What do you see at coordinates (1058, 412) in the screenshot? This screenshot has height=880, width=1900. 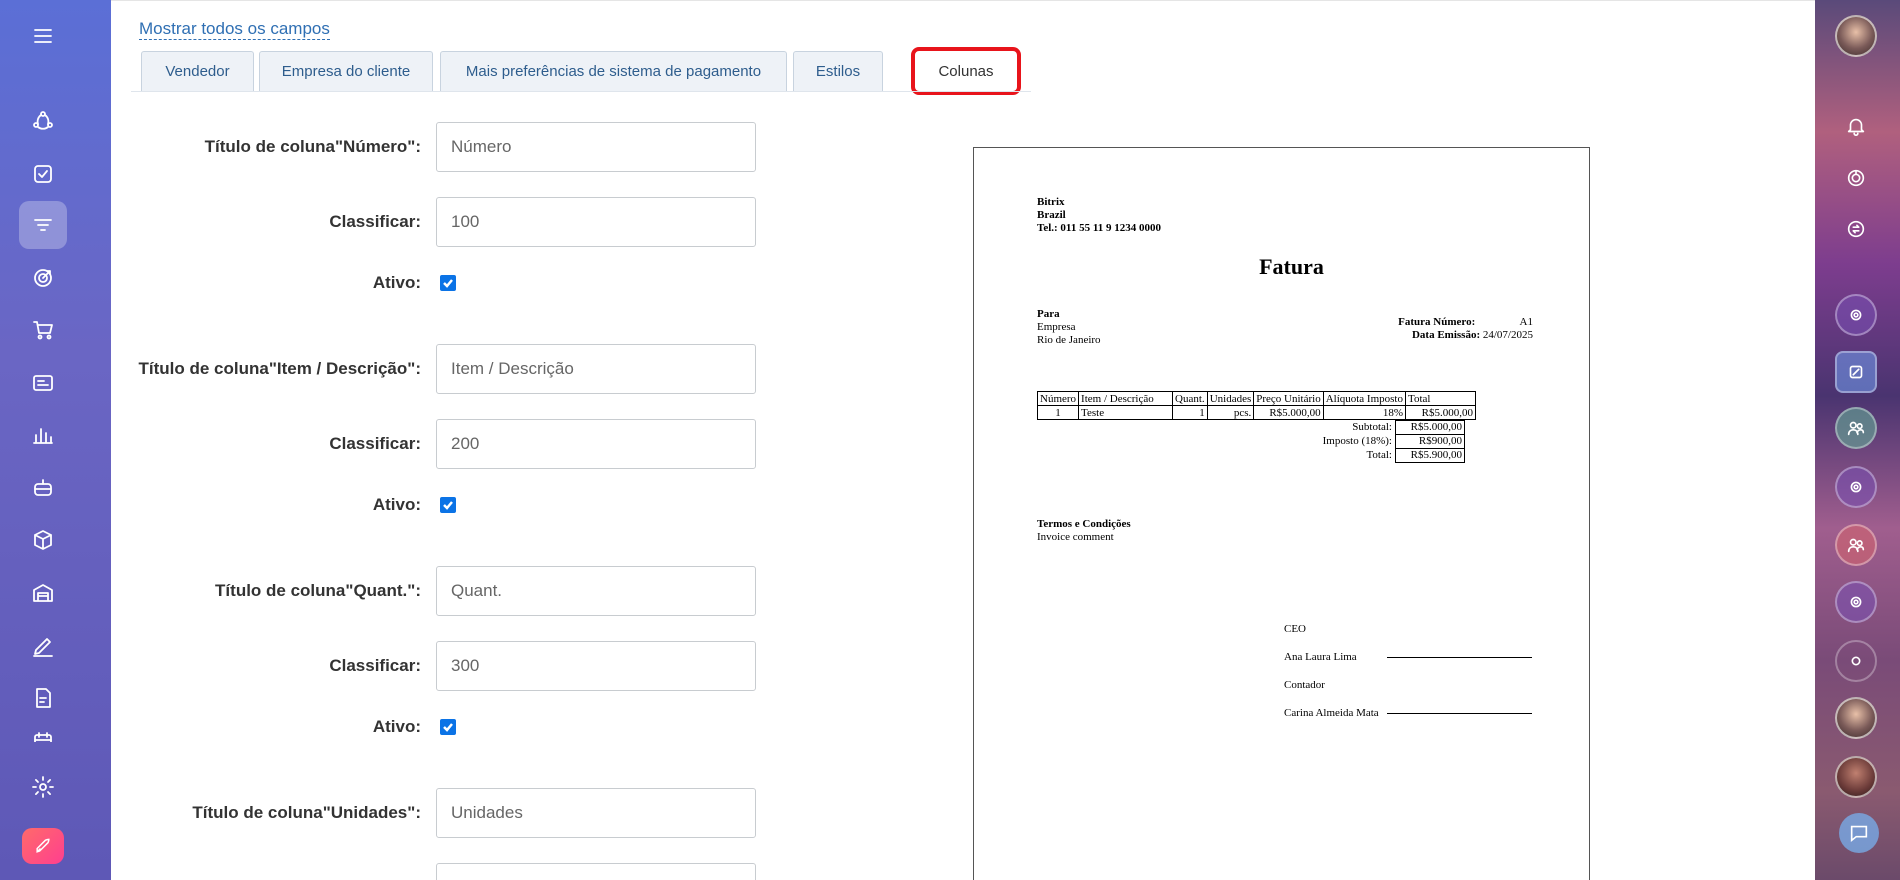 I see `table-cell: 1` at bounding box center [1058, 412].